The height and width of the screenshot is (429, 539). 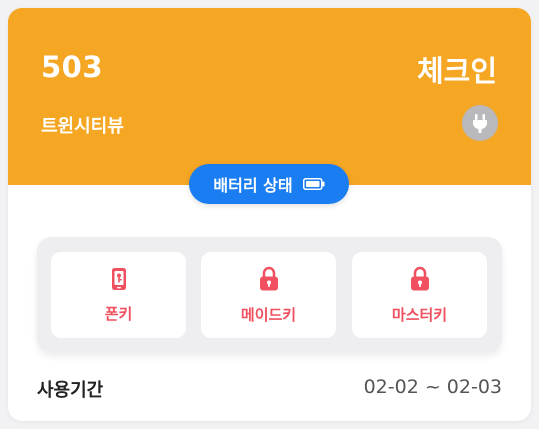 What do you see at coordinates (432, 387) in the screenshot?
I see `usage-period-value: 02-02 ~ 02-03` at bounding box center [432, 387].